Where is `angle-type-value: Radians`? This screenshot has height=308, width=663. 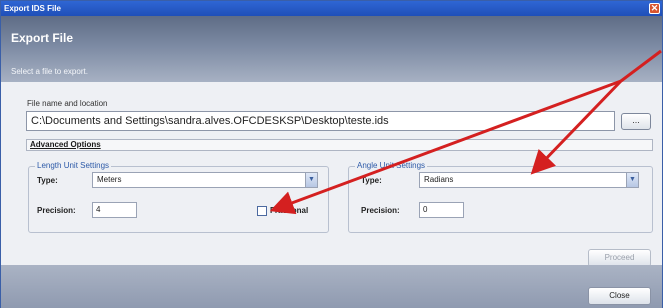 angle-type-value: Radians is located at coordinates (439, 179).